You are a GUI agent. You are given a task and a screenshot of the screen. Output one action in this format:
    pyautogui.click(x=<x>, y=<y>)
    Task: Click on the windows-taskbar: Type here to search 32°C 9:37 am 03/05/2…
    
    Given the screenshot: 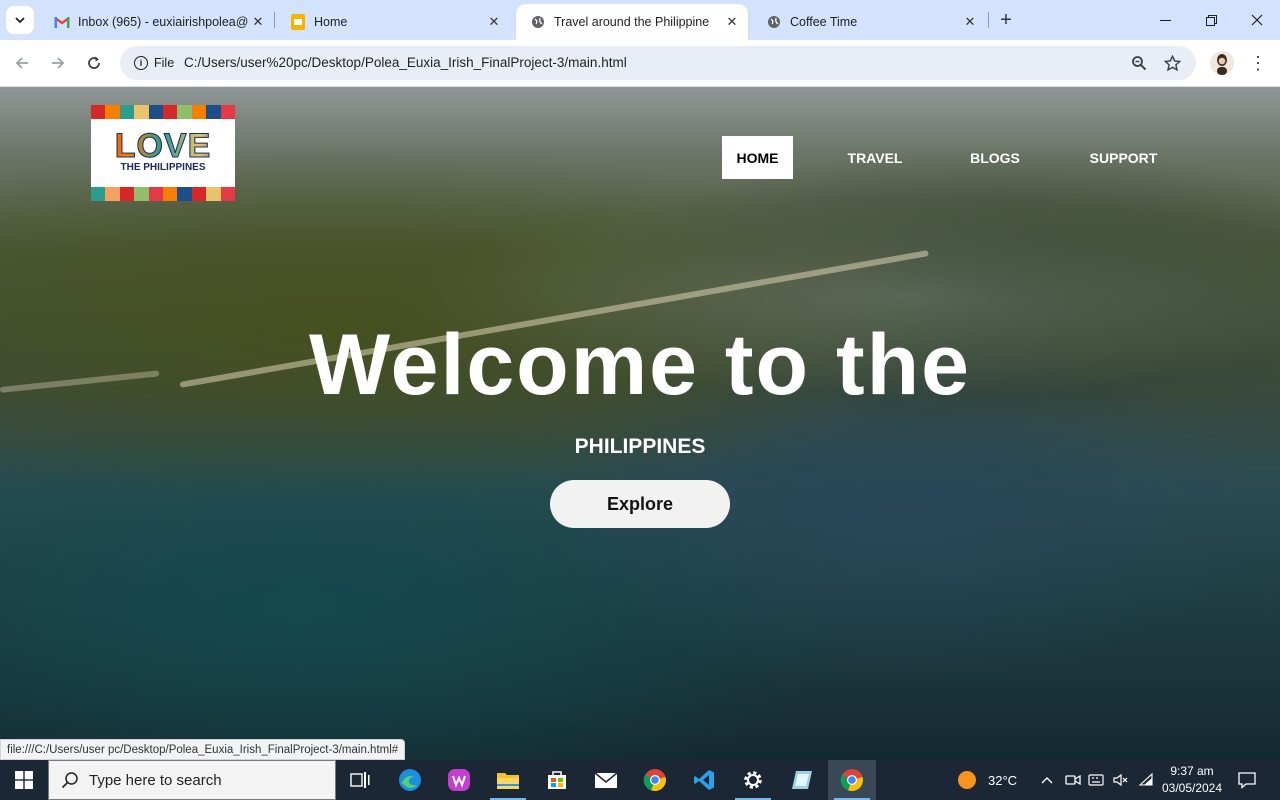 What is the action you would take?
    pyautogui.click(x=640, y=780)
    